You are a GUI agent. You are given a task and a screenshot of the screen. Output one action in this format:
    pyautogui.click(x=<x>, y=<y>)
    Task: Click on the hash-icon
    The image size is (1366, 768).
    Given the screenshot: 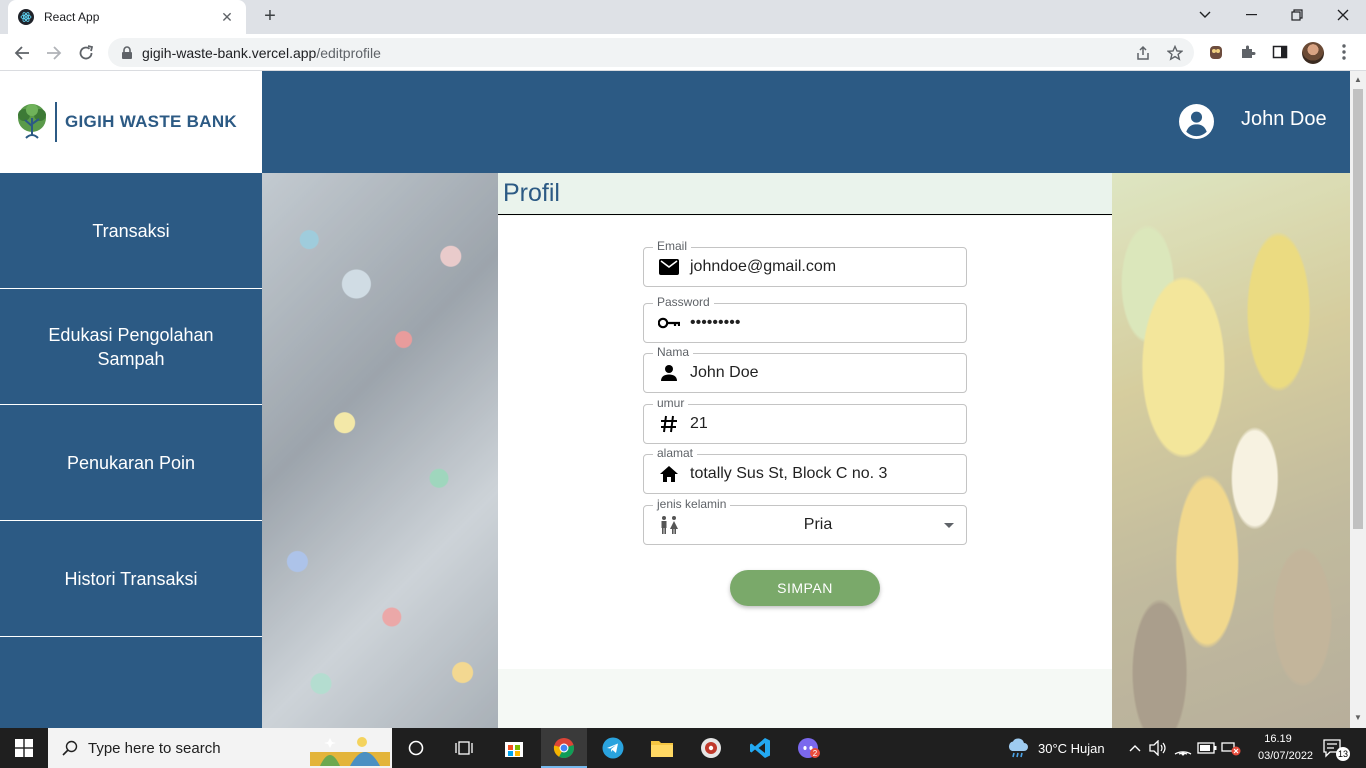 What is the action you would take?
    pyautogui.click(x=669, y=424)
    